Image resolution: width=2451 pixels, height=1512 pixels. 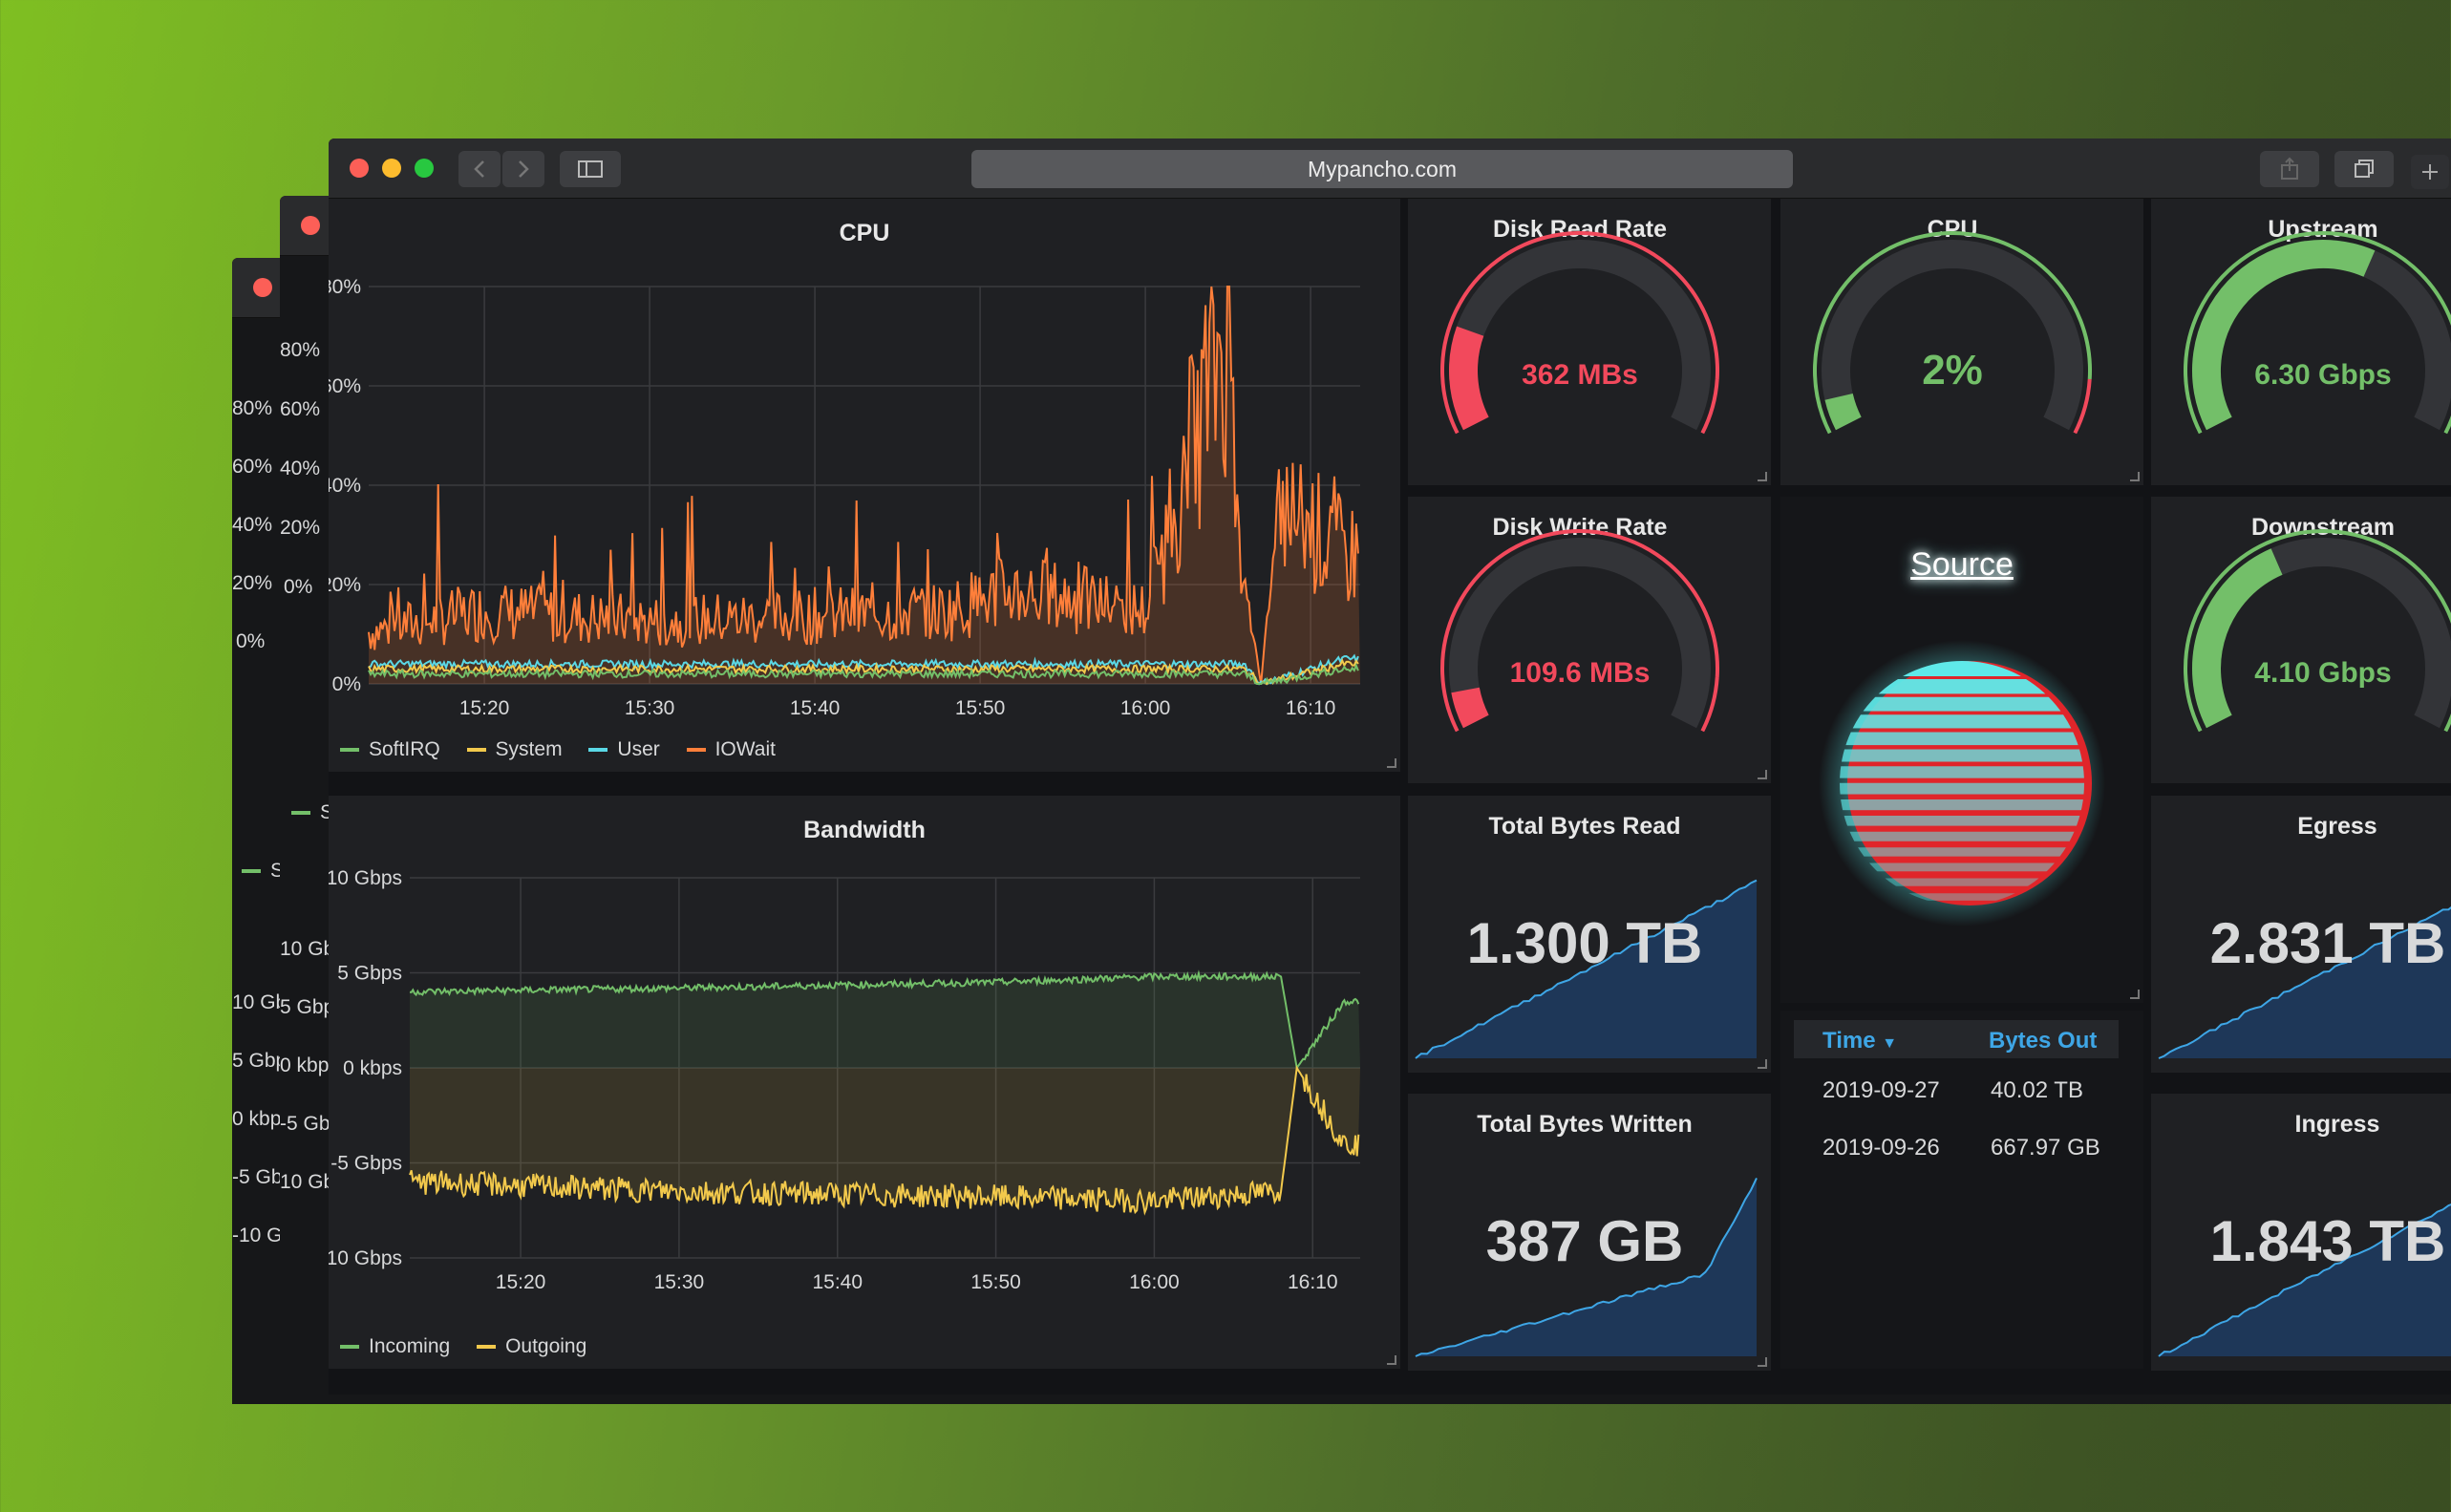 I want to click on minimize-button, so click(x=391, y=168).